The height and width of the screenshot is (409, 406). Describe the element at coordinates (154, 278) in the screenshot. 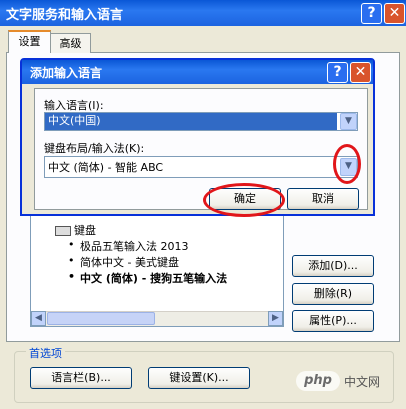

I see `list-item-label: 中文 (简体) - 搜狗五笔输入法` at that location.